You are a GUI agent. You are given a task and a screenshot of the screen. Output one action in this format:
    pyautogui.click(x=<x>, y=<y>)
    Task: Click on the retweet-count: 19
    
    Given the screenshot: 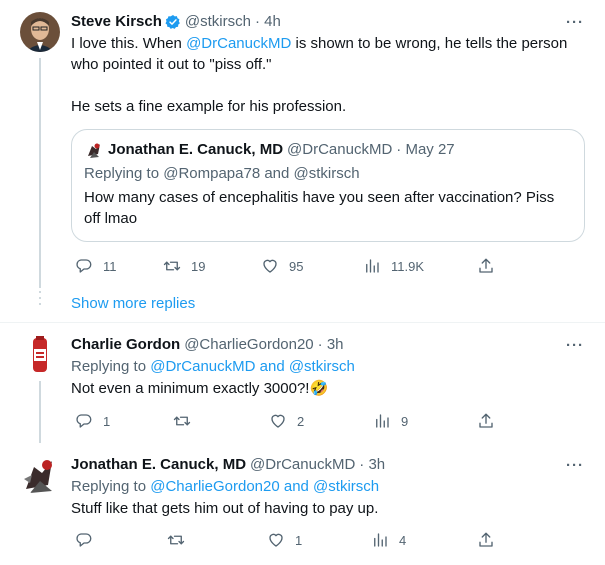 What is the action you would take?
    pyautogui.click(x=198, y=266)
    